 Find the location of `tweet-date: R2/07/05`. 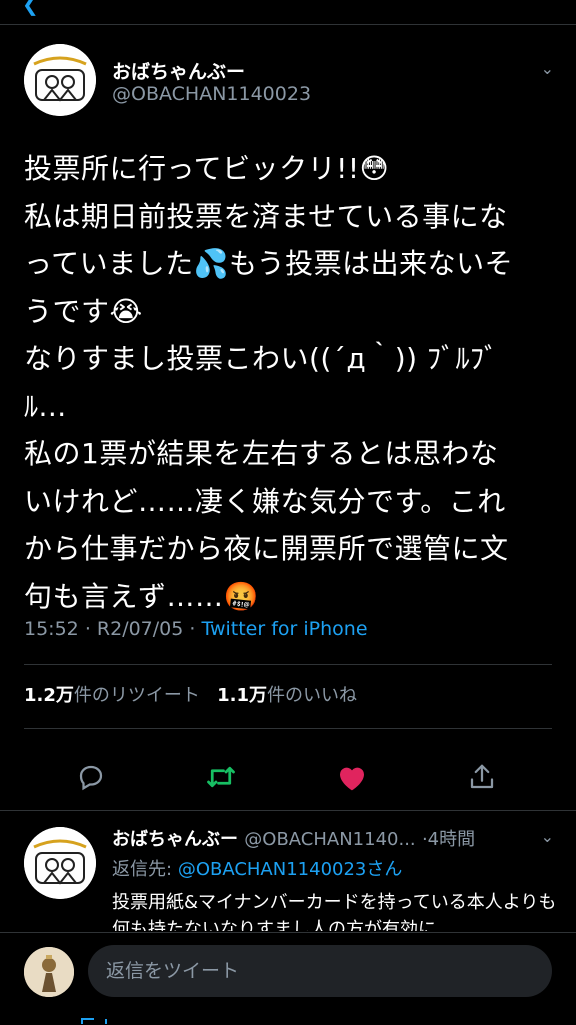

tweet-date: R2/07/05 is located at coordinates (140, 629).